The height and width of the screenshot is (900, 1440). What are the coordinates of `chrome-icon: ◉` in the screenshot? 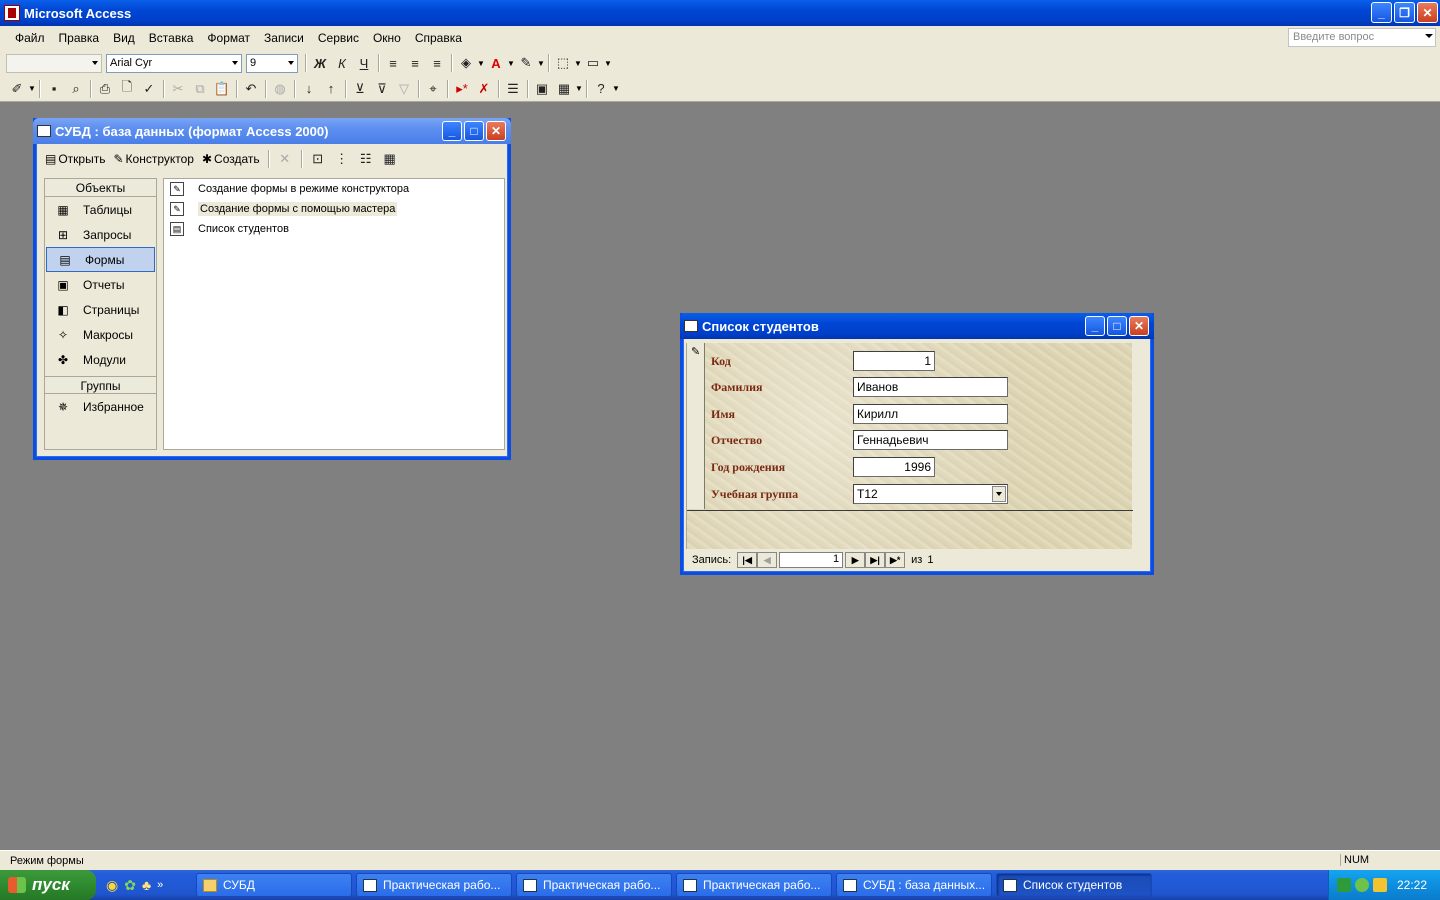 It's located at (112, 885).